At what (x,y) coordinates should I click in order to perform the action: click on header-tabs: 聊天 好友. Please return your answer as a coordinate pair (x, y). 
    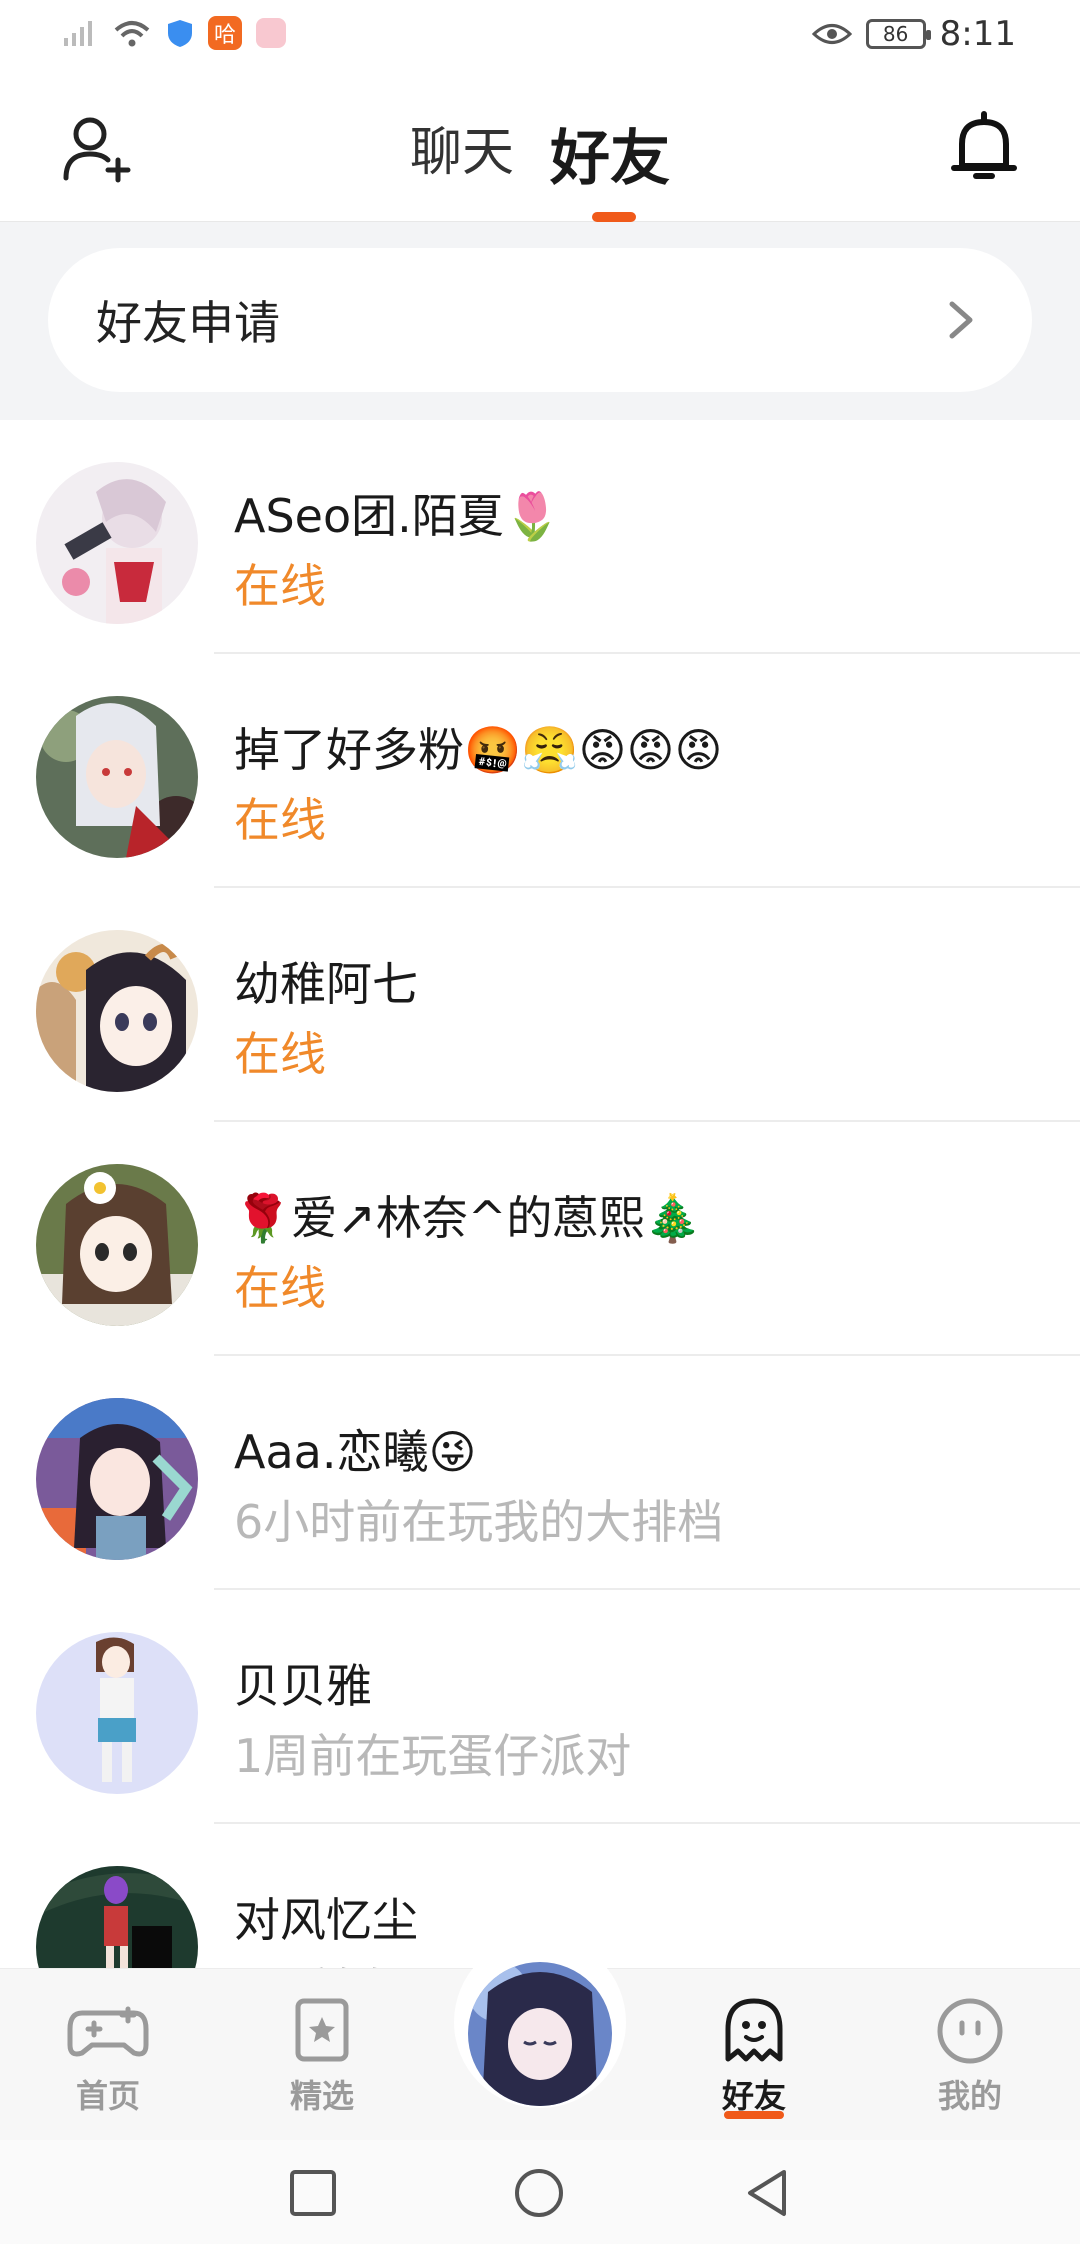
    Looking at the image, I should click on (540, 153).